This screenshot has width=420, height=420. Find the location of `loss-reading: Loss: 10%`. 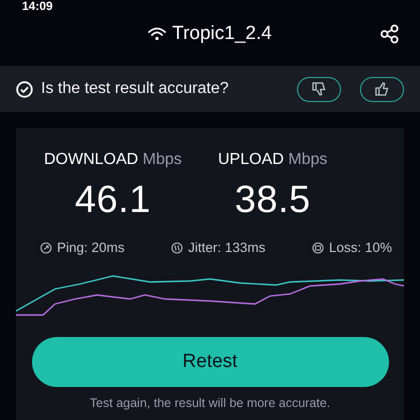

loss-reading: Loss: 10% is located at coordinates (360, 247).